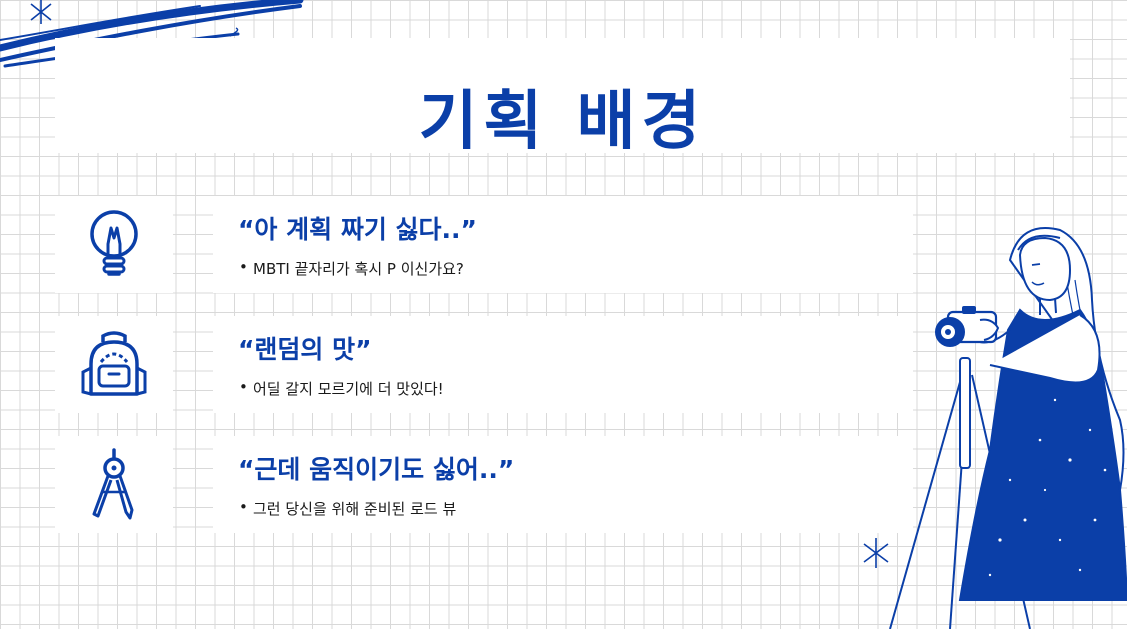 This screenshot has width=1127, height=629. What do you see at coordinates (305, 349) in the screenshot?
I see `item-heading: “랜덤의 맛”` at bounding box center [305, 349].